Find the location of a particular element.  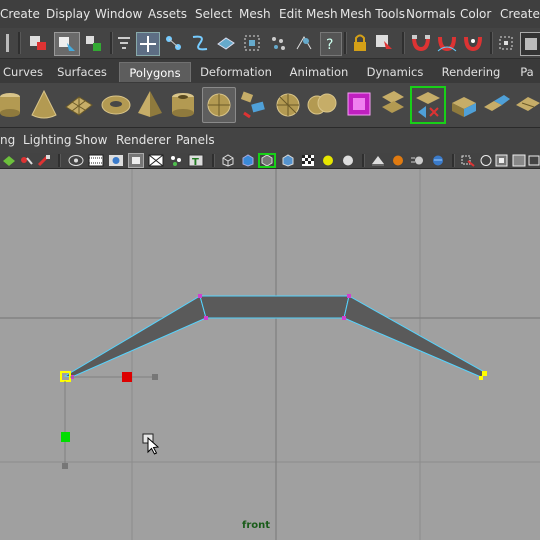

poly-combine-icon is located at coordinates (322, 105).